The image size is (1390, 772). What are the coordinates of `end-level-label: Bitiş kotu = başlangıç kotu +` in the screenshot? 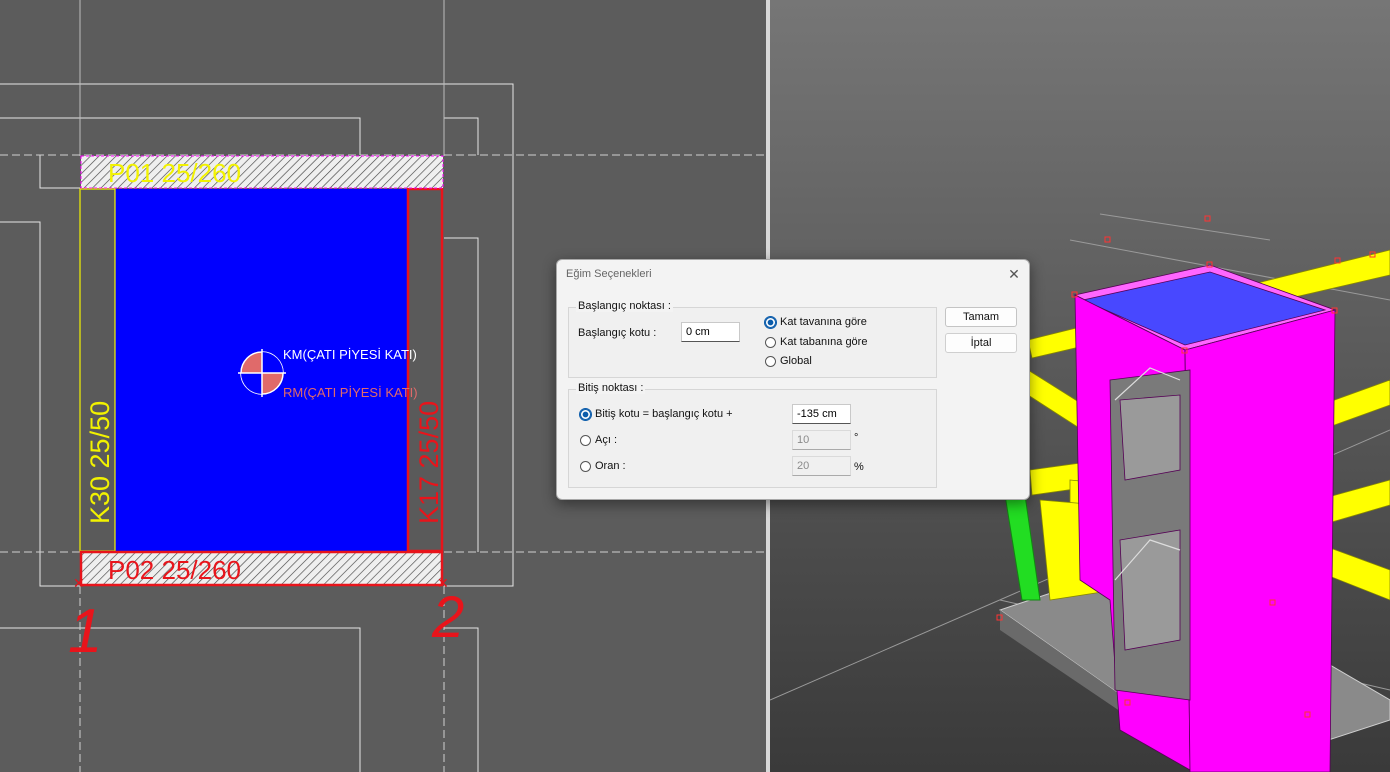 It's located at (664, 414).